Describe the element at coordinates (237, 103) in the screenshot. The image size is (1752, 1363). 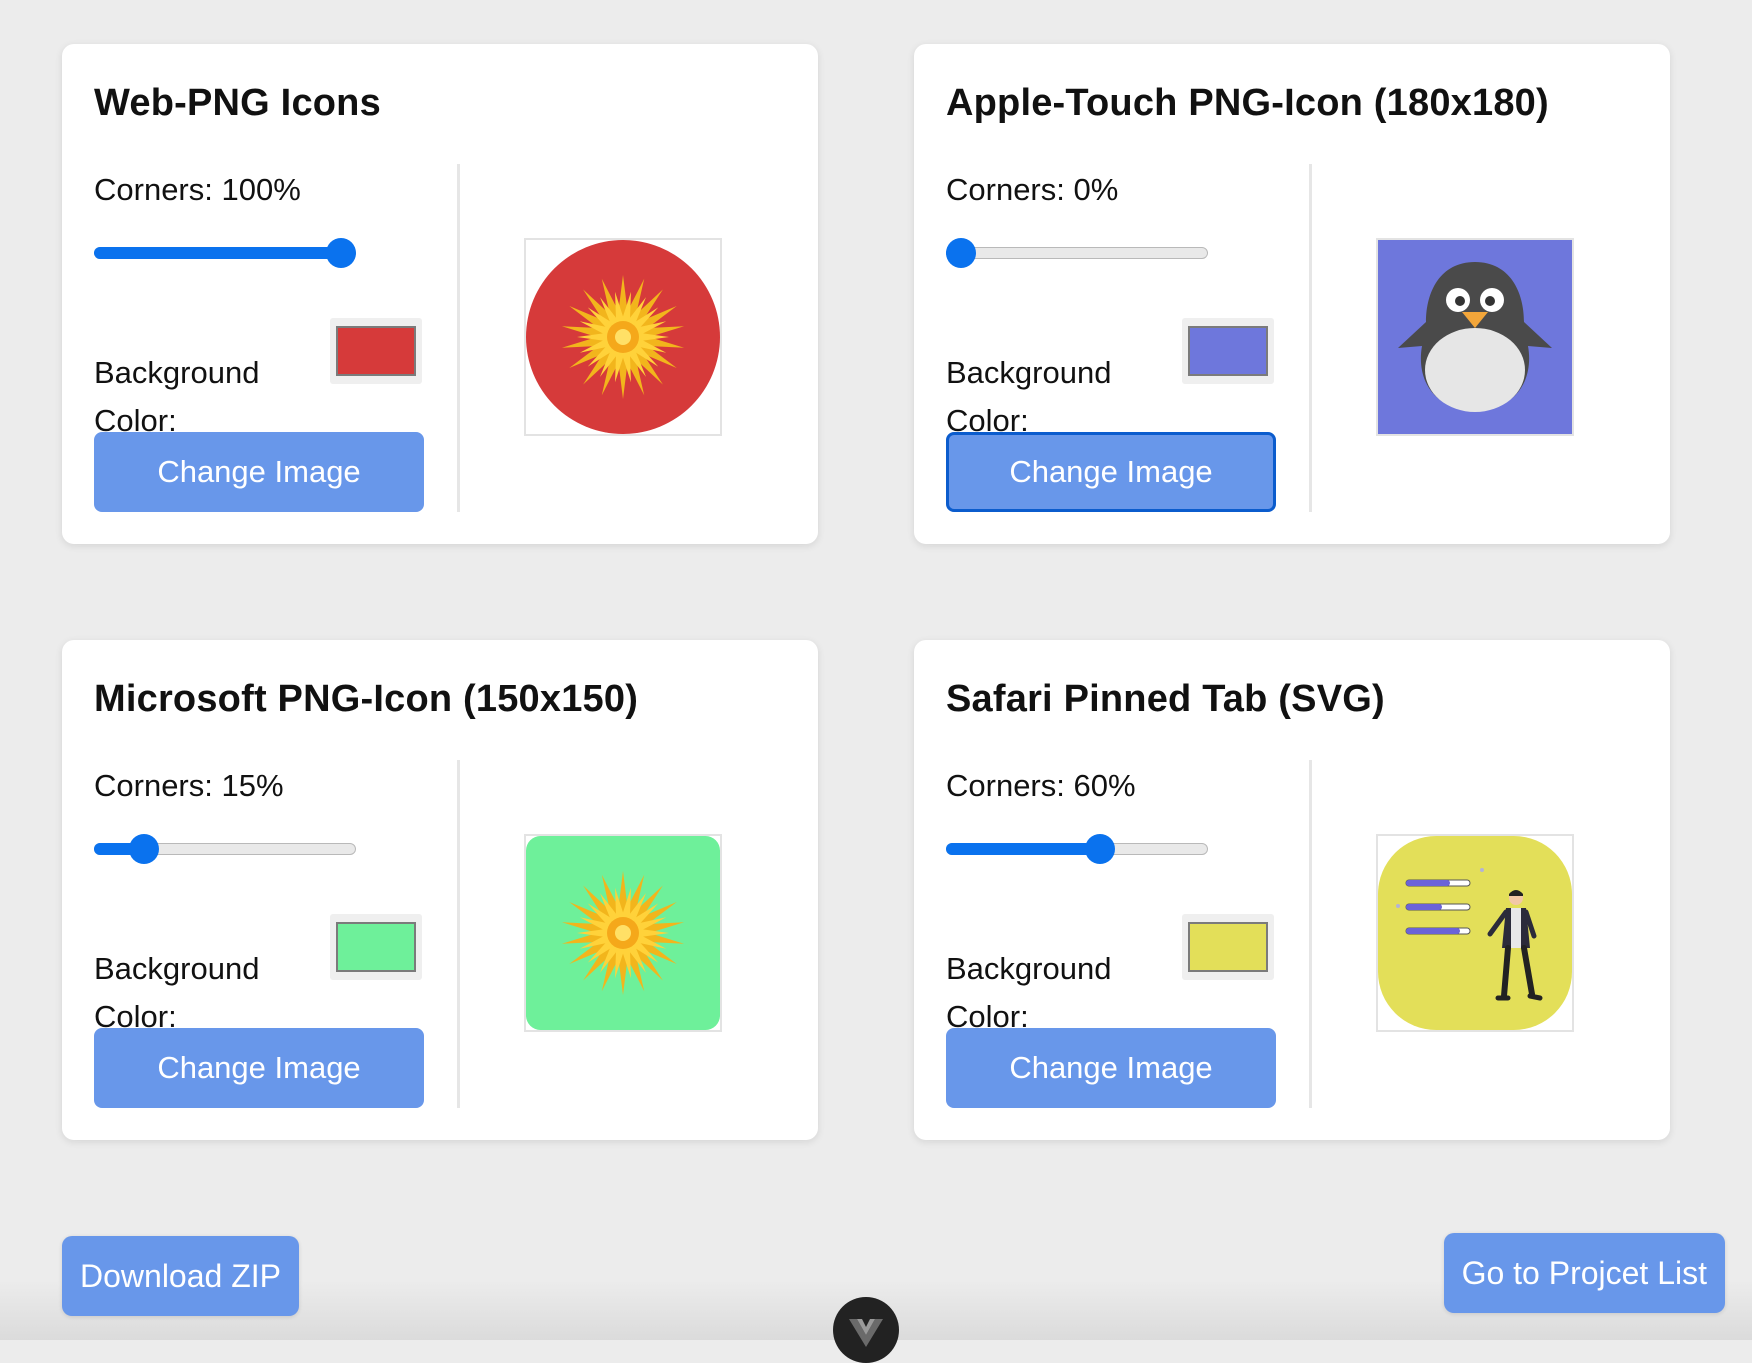
I see `card-title: Web-PNG Icons` at that location.